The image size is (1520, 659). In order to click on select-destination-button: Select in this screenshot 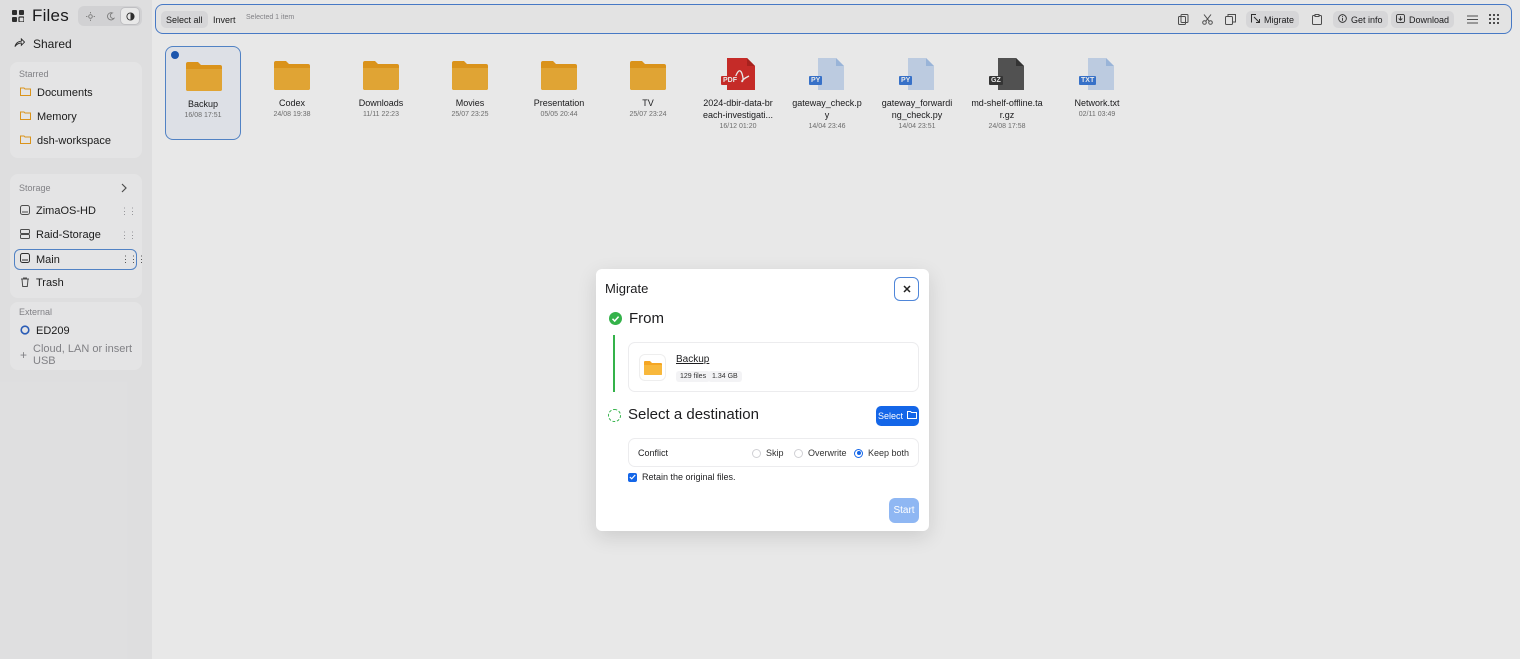, I will do `click(897, 416)`.